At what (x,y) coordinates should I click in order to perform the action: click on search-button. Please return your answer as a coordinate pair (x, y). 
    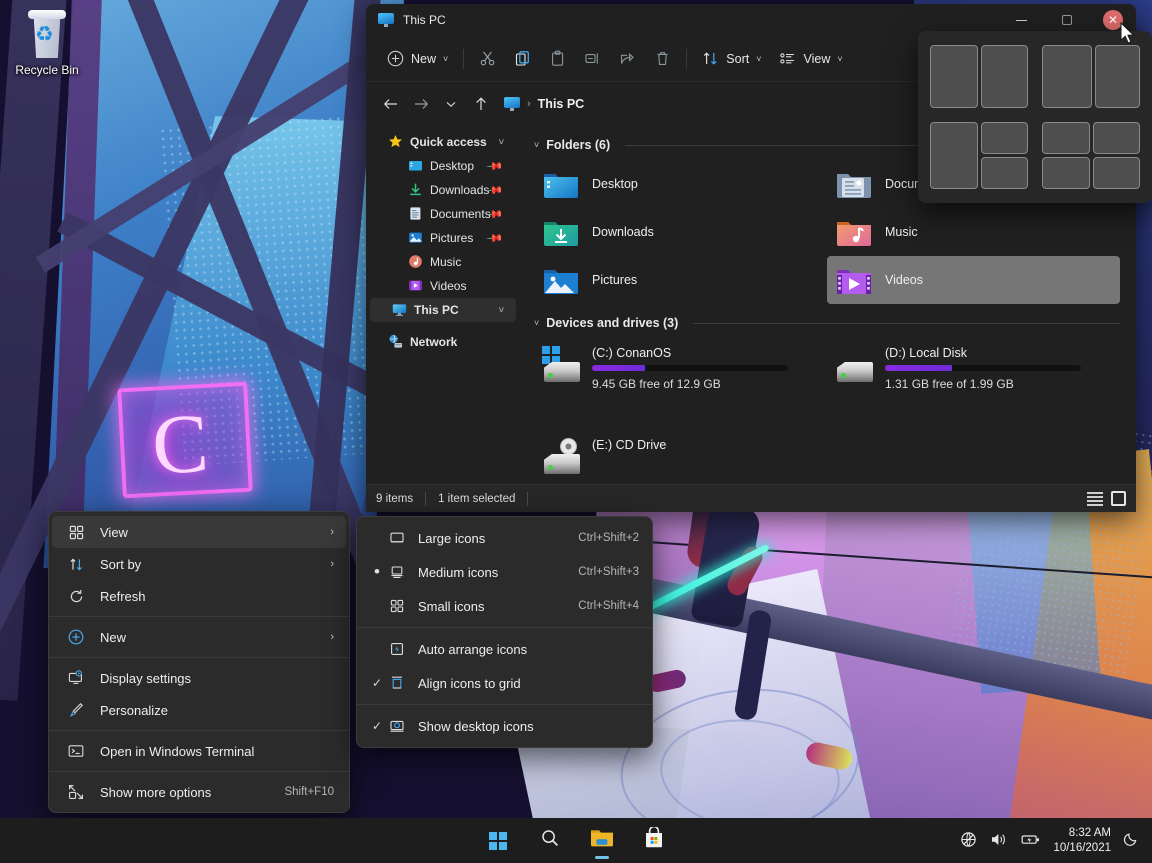
    Looking at the image, I should click on (550, 841).